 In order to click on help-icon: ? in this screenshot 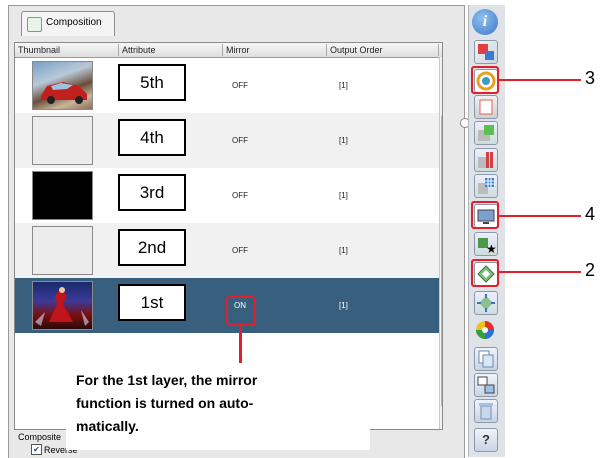, I will do `click(486, 440)`.